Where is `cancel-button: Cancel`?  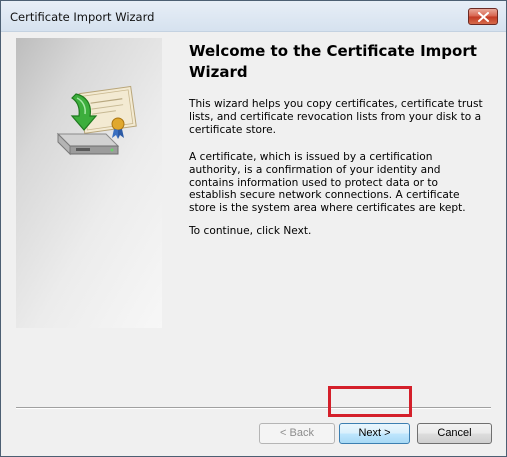 cancel-button: Cancel is located at coordinates (454, 433).